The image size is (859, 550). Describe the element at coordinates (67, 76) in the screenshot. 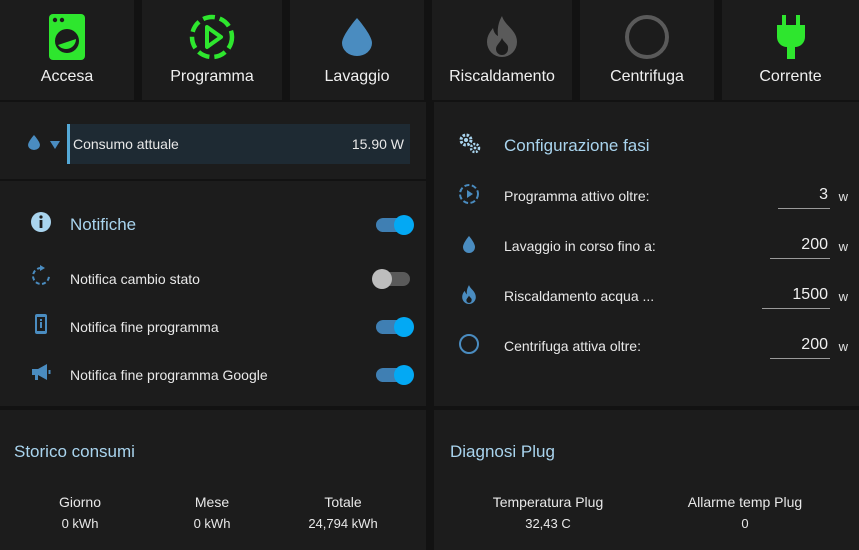

I see `tile-label: Accesa` at that location.